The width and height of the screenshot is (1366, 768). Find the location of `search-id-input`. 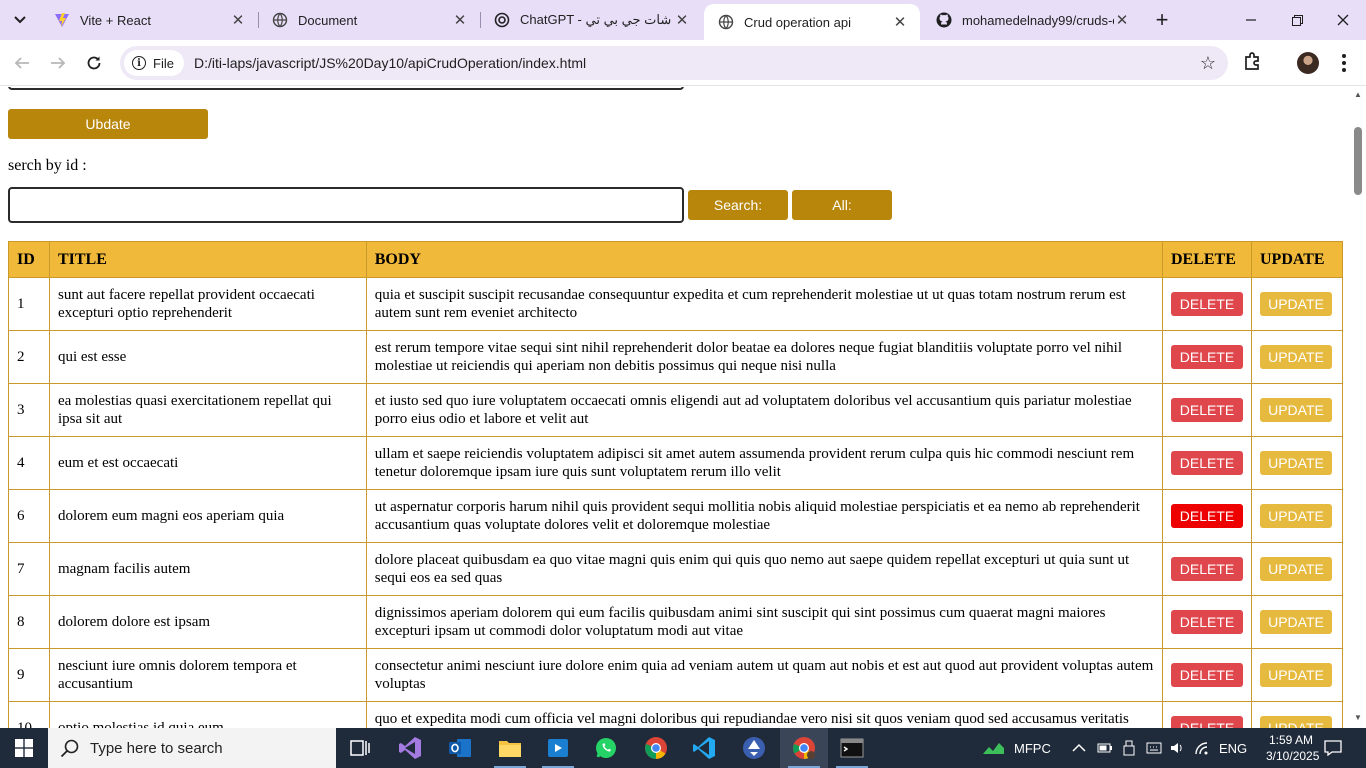

search-id-input is located at coordinates (346, 205).